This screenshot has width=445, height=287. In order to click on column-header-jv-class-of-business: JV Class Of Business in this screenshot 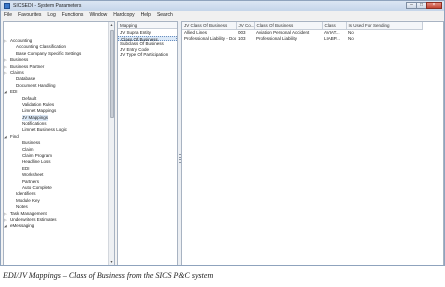, I will do `click(209, 26)`.